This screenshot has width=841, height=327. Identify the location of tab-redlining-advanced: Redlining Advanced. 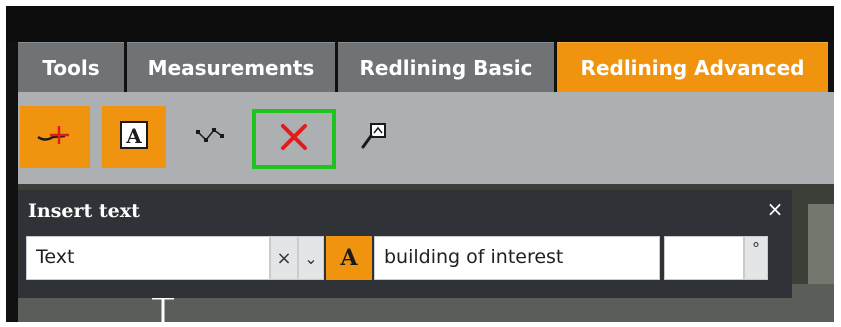
(692, 67).